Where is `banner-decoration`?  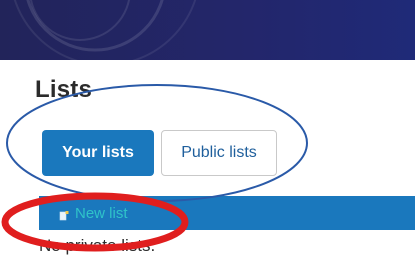 banner-decoration is located at coordinates (105, 30).